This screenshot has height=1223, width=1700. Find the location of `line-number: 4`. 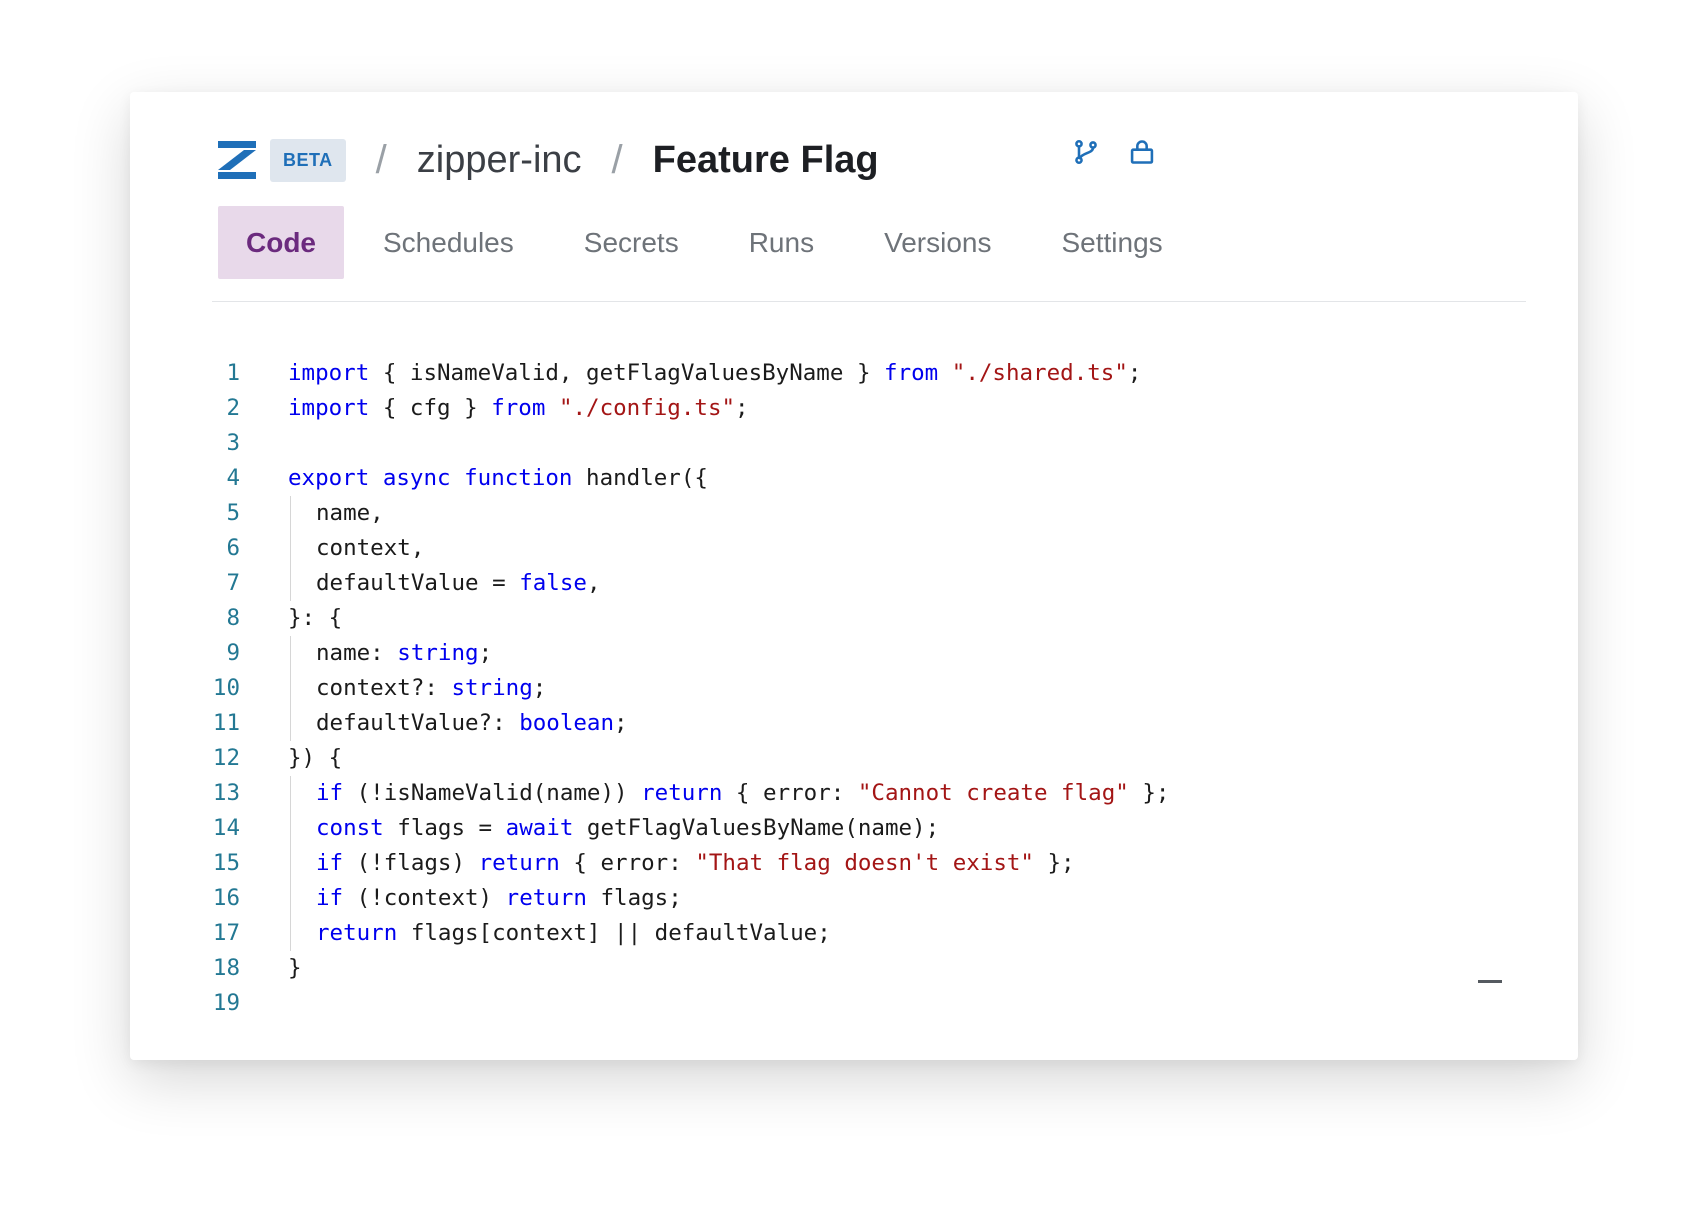

line-number: 4 is located at coordinates (233, 478).